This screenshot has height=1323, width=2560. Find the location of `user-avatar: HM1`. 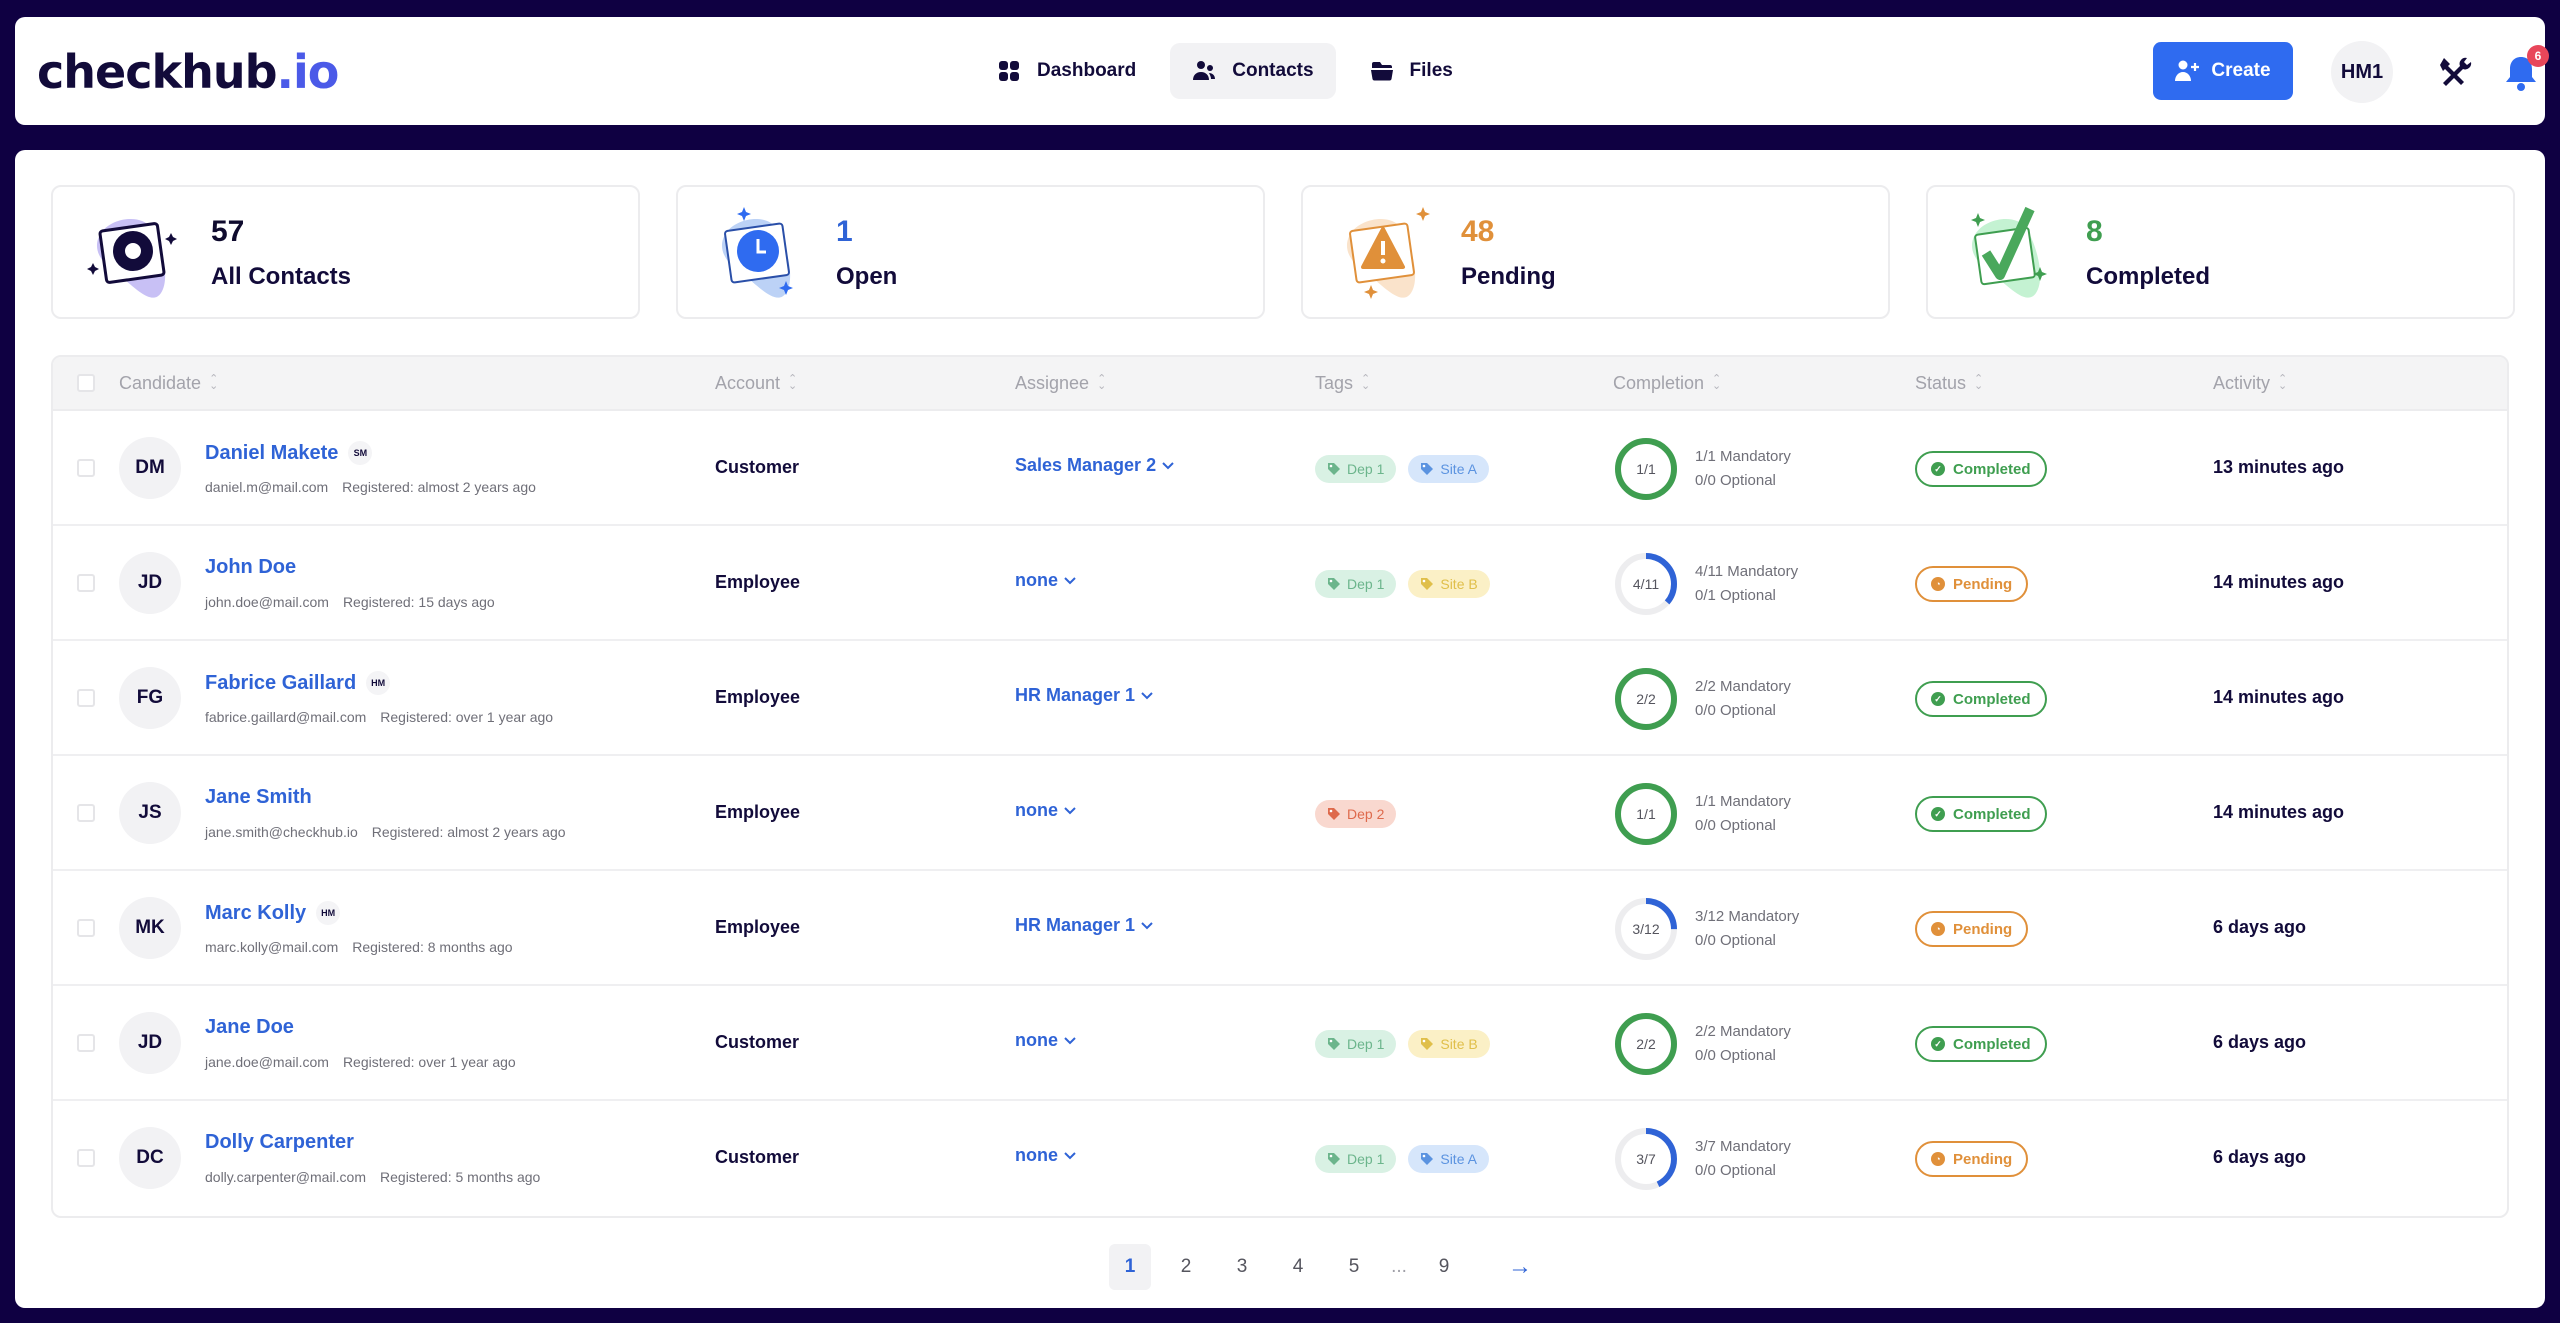

user-avatar: HM1 is located at coordinates (2362, 72).